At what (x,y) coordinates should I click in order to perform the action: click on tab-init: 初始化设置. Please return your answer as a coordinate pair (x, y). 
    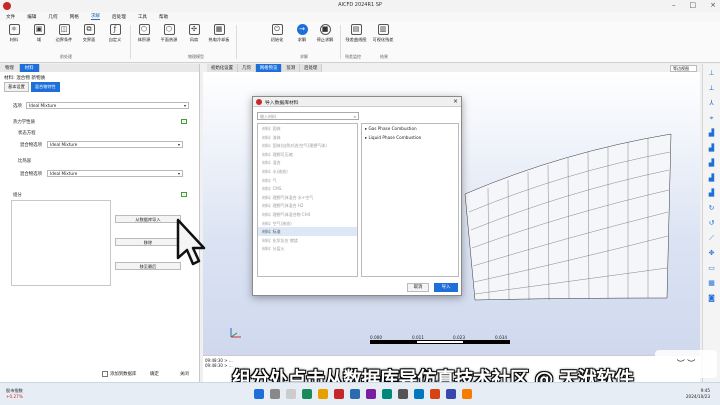
    Looking at the image, I should click on (222, 68).